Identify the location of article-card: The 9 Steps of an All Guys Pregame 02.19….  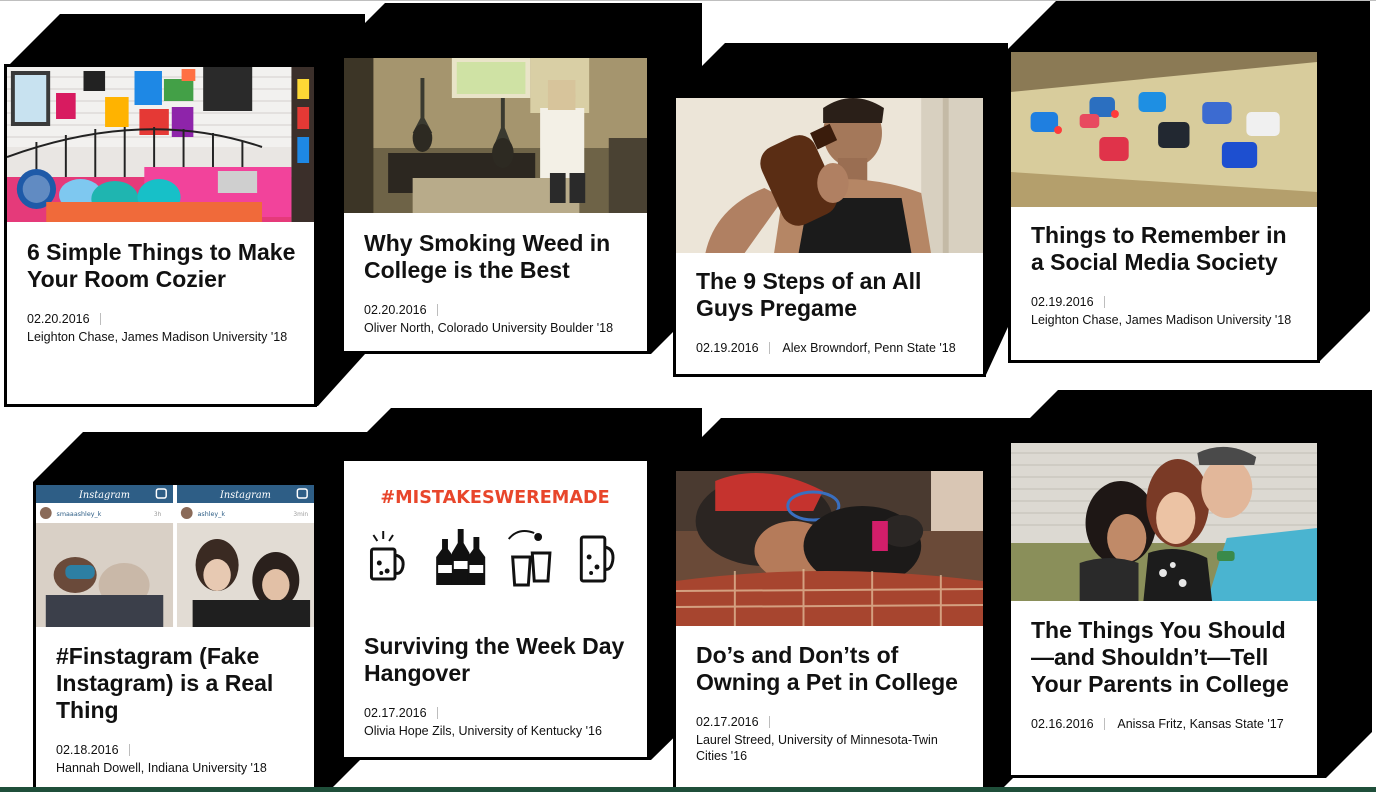
(829, 236).